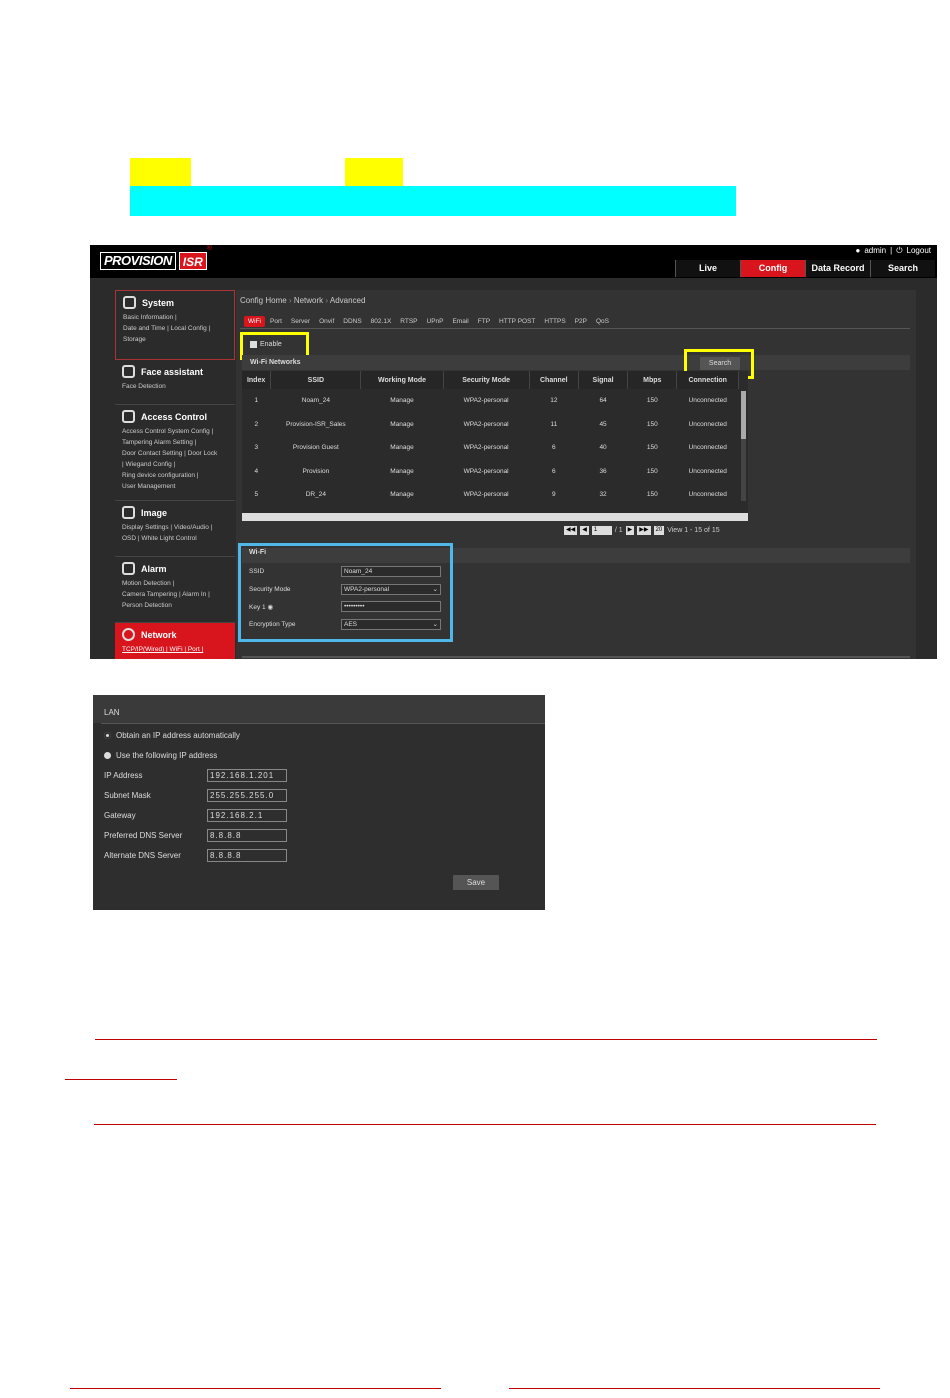 The height and width of the screenshot is (1398, 950). What do you see at coordinates (175, 649) in the screenshot?
I see `sidebar-link: TCP/IP(Wired) | WiFi | Port |` at bounding box center [175, 649].